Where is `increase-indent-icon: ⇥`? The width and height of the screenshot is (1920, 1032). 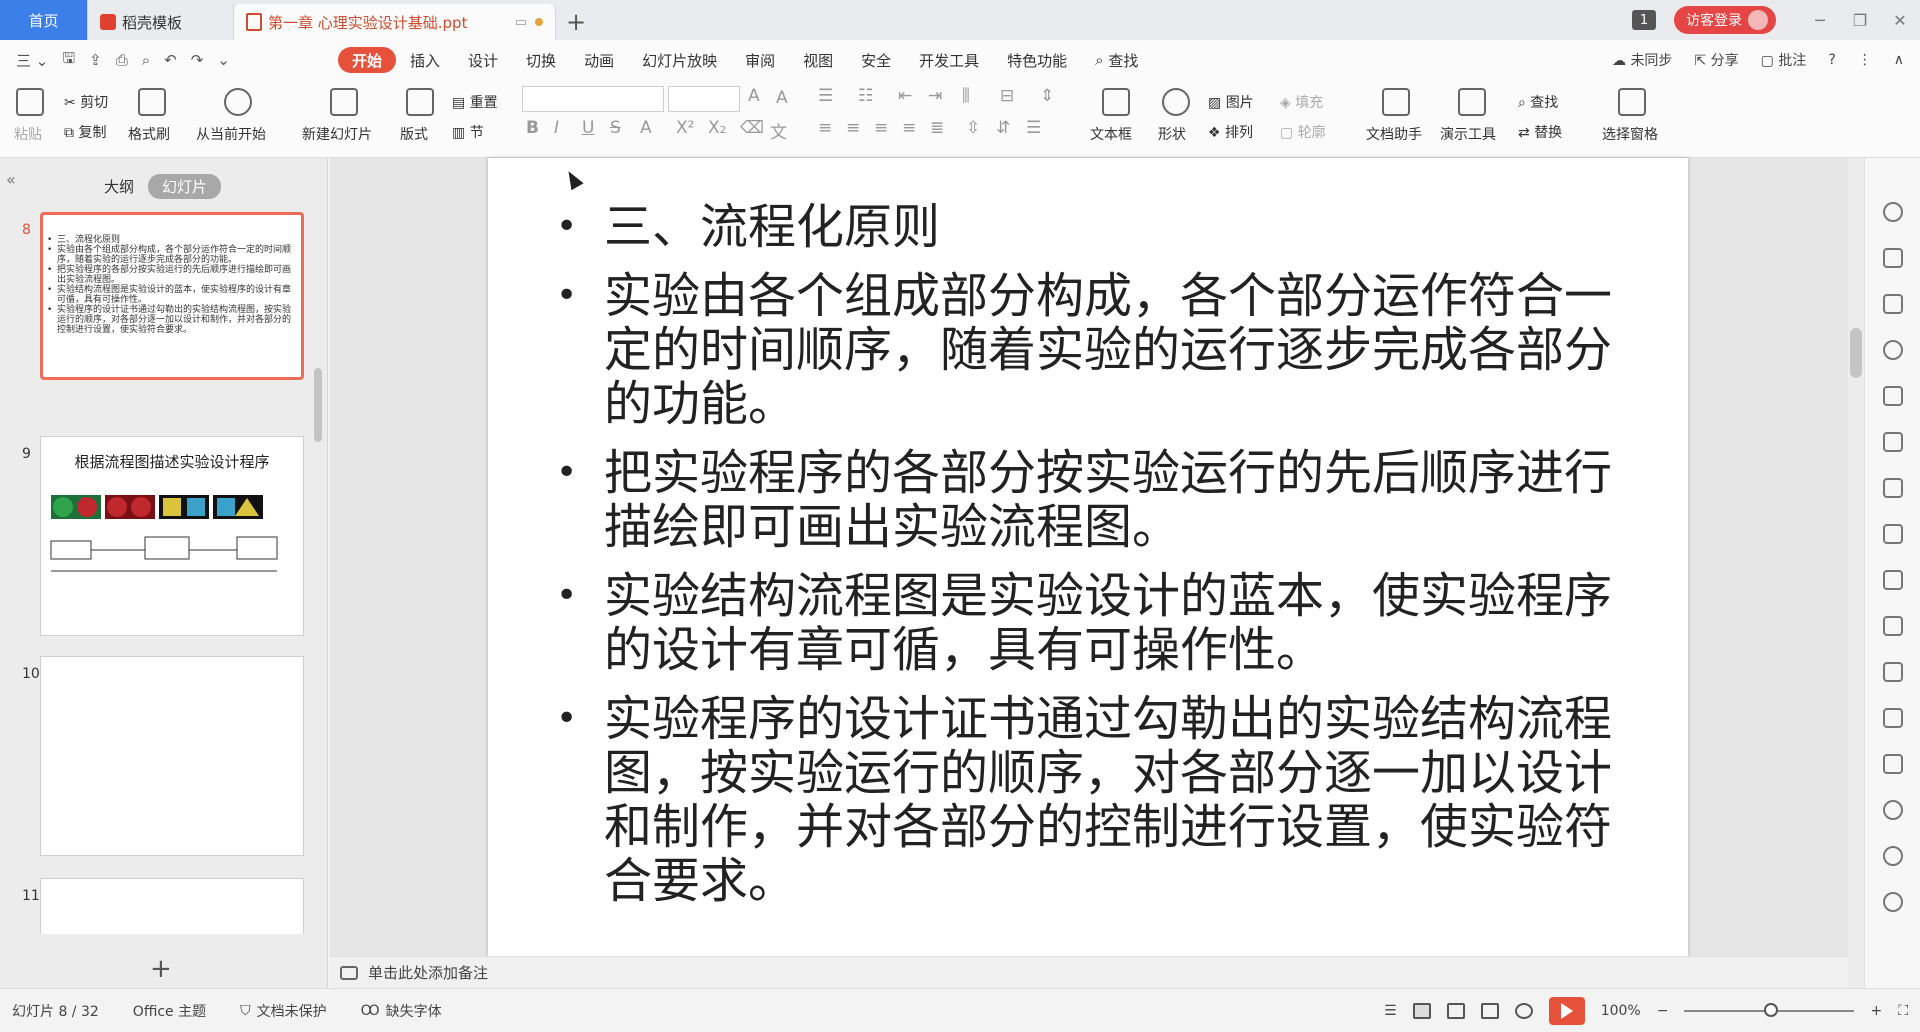 increase-indent-icon: ⇥ is located at coordinates (935, 96).